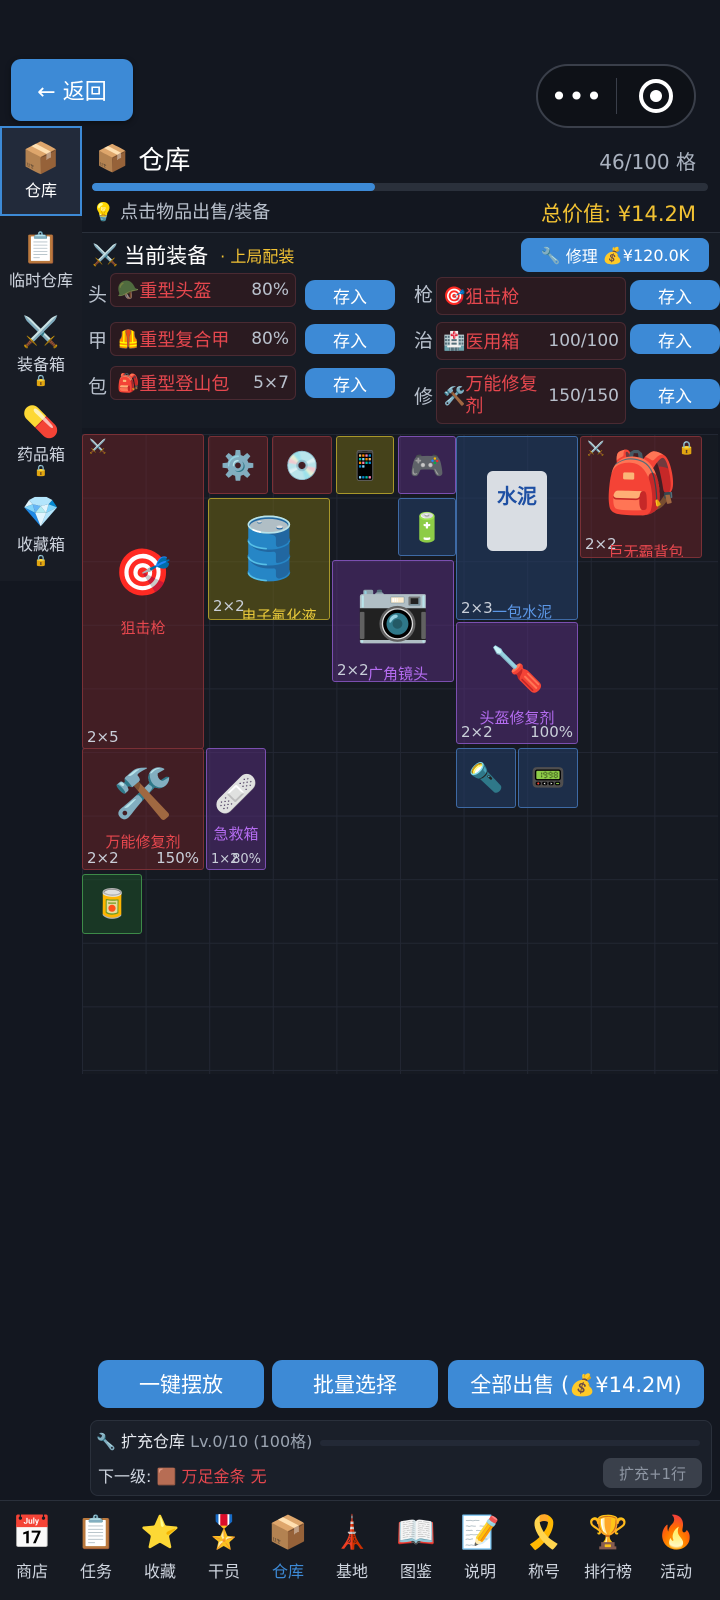 This screenshot has height=1600, width=720. What do you see at coordinates (177, 858) in the screenshot?
I see `item-durability: 150%` at bounding box center [177, 858].